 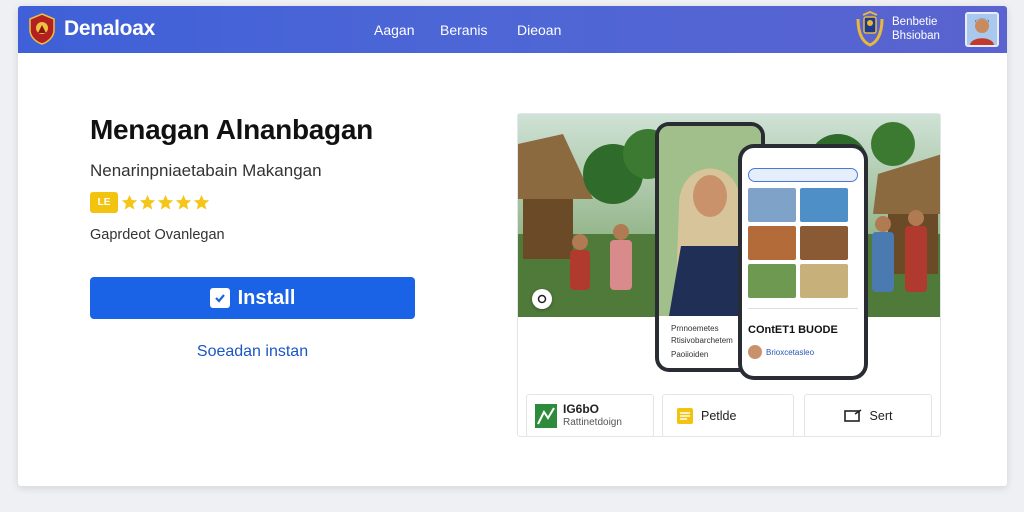 What do you see at coordinates (685, 415) in the screenshot?
I see `folder-icon` at bounding box center [685, 415].